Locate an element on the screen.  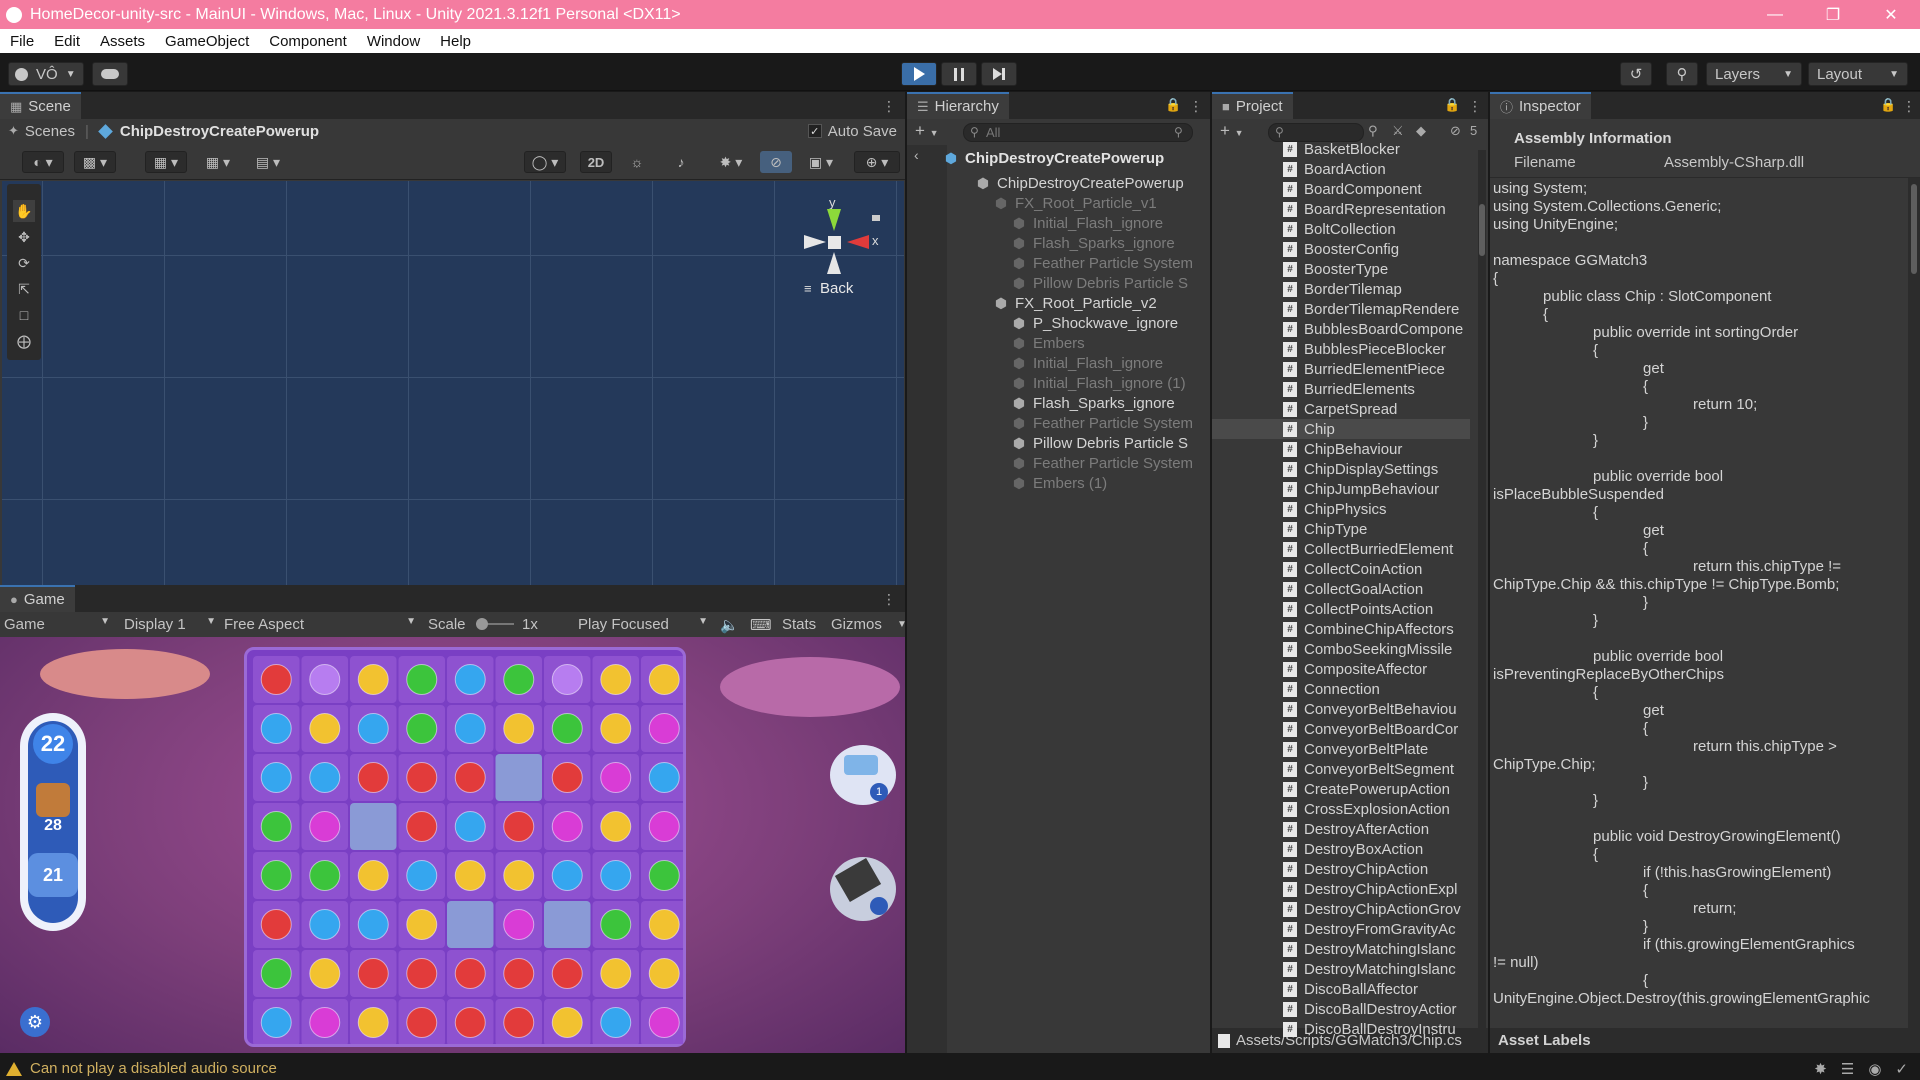
project-file-item: # BurriedElementPiece is located at coordinates (1377, 369).